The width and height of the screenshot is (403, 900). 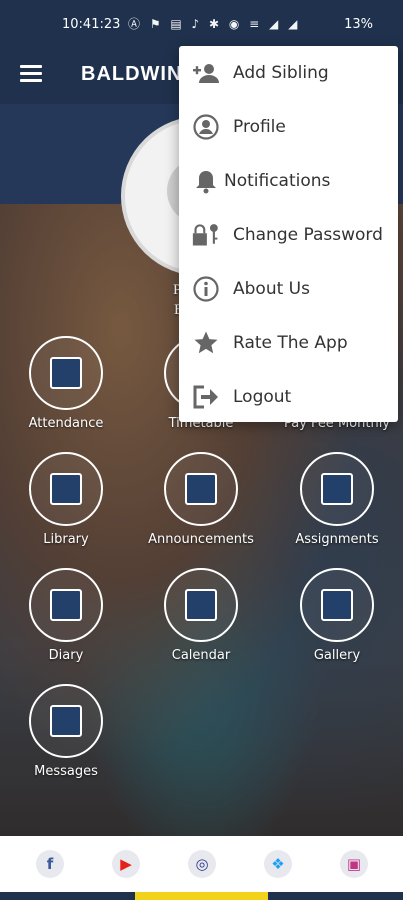 What do you see at coordinates (206, 397) in the screenshot?
I see `logout-icon` at bounding box center [206, 397].